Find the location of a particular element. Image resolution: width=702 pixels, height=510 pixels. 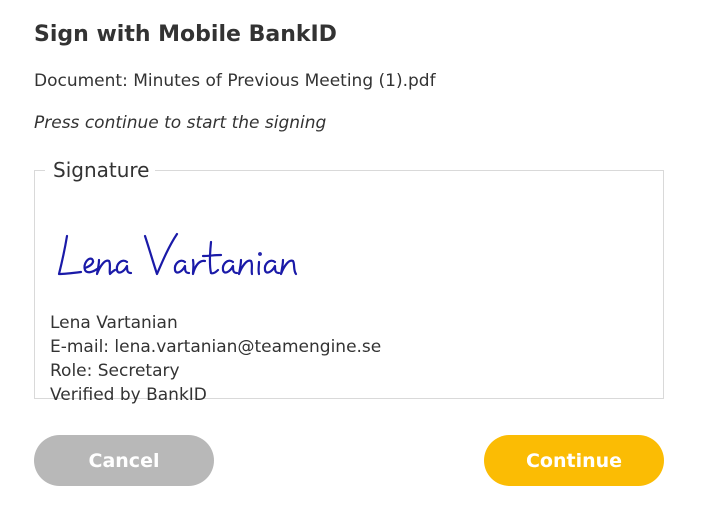

handwritten-signature-image is located at coordinates (177, 254).